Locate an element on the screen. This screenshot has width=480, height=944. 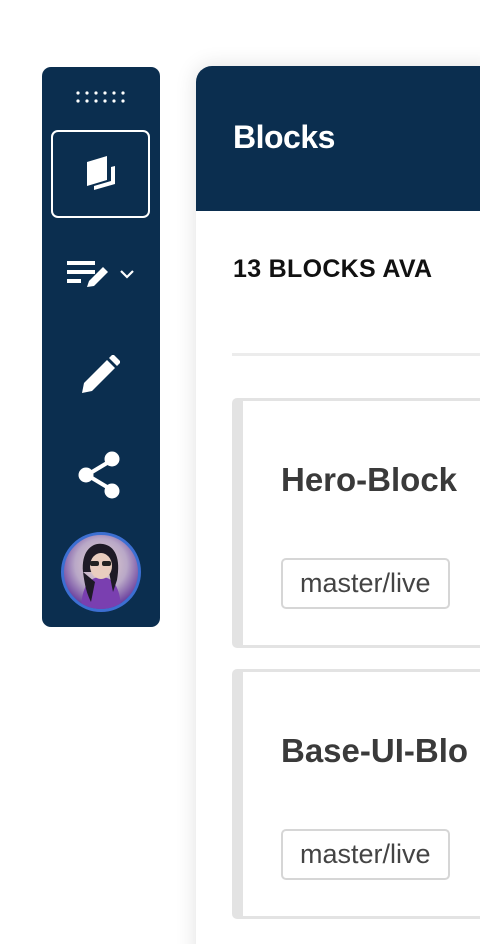
blocks-tool-button is located at coordinates (100, 174).